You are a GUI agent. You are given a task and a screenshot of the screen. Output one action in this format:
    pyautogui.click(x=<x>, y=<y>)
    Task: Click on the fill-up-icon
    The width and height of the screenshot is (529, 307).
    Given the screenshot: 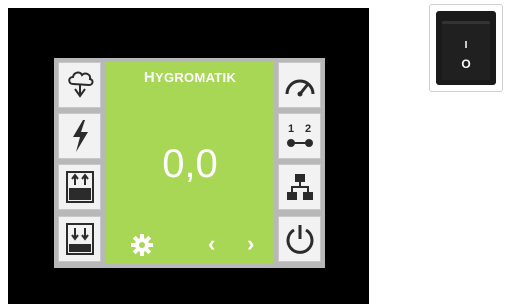 What is the action you would take?
    pyautogui.click(x=79, y=187)
    